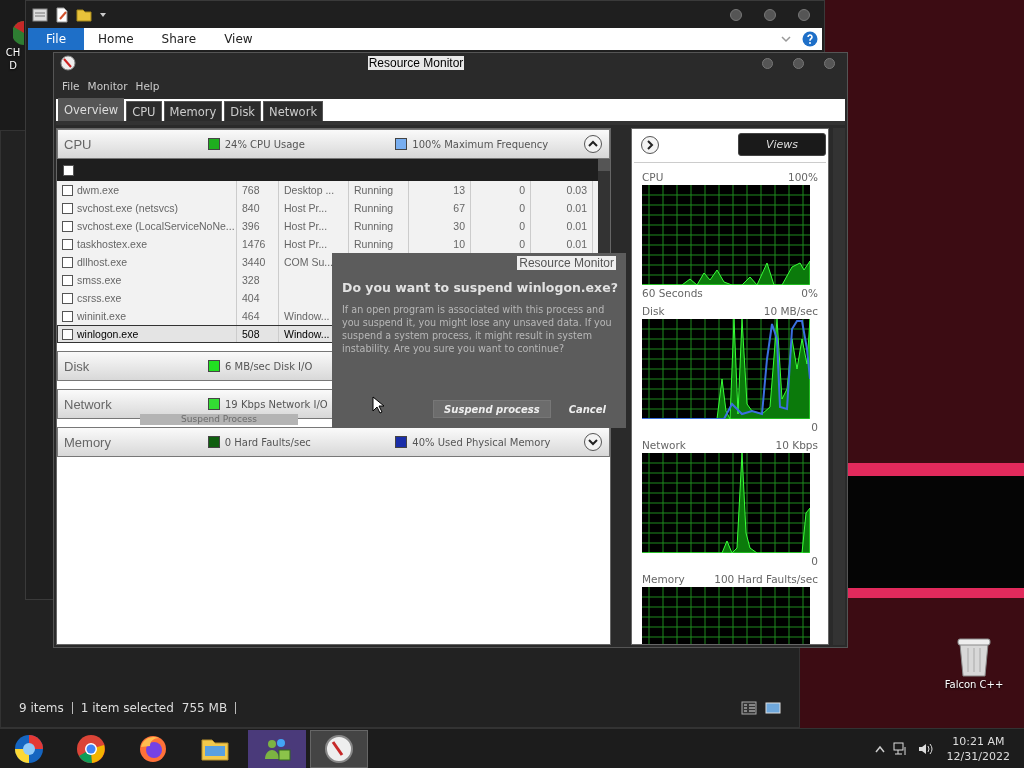 Image resolution: width=1024 pixels, height=768 pixels. Describe the element at coordinates (102, 316) in the screenshot. I see `table-cell: wininit.exe` at that location.